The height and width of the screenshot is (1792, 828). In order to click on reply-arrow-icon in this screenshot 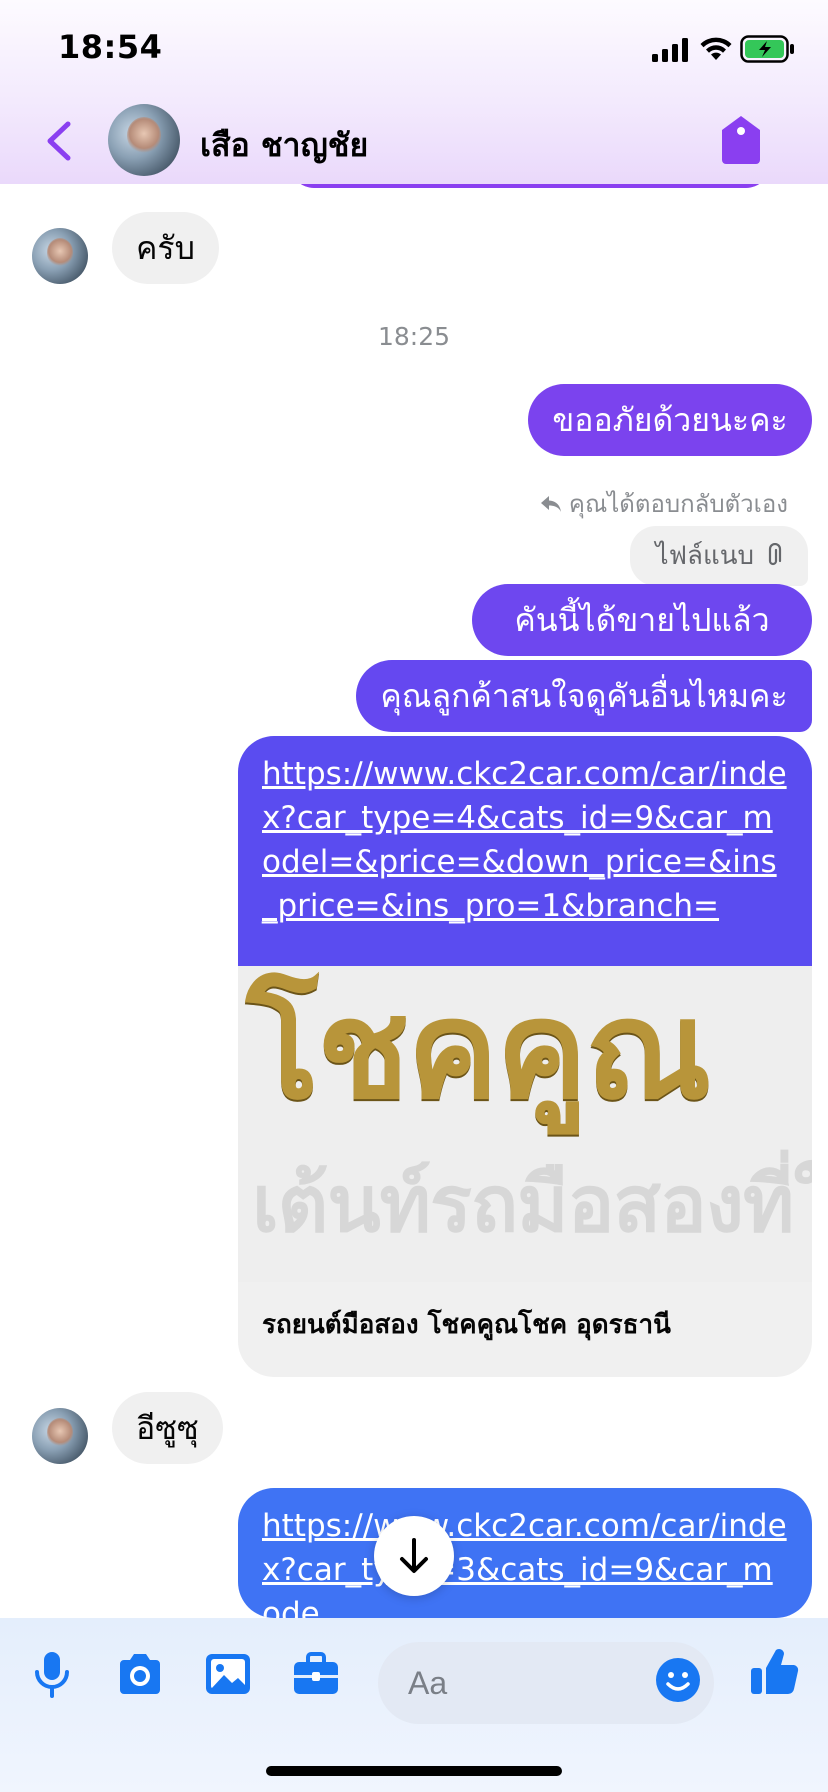, I will do `click(550, 503)`.